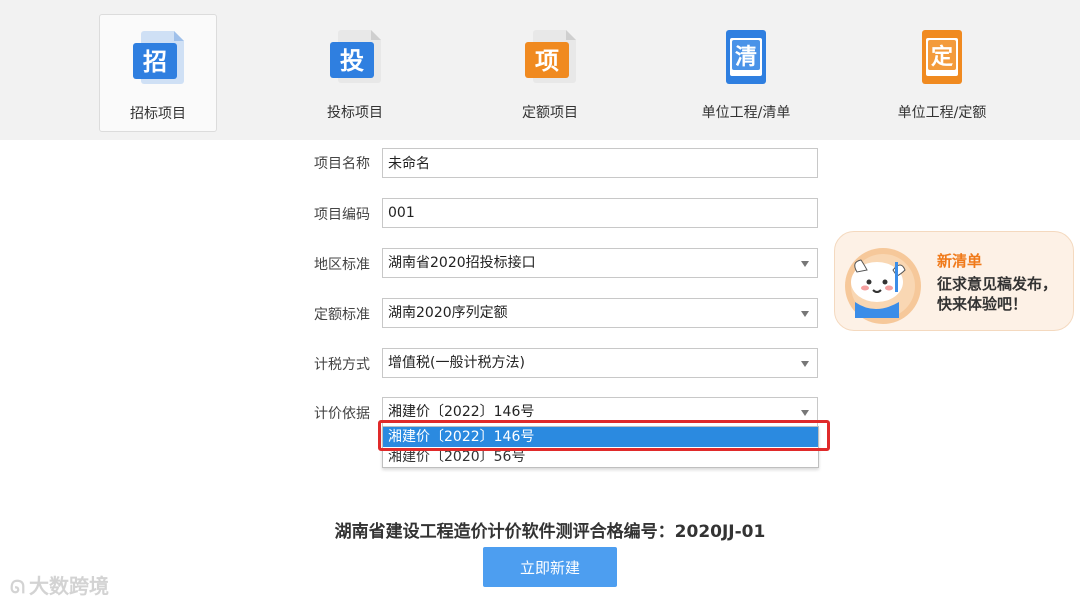 This screenshot has width=1080, height=605. I want to click on project-name-label: 项目名称, so click(342, 164).